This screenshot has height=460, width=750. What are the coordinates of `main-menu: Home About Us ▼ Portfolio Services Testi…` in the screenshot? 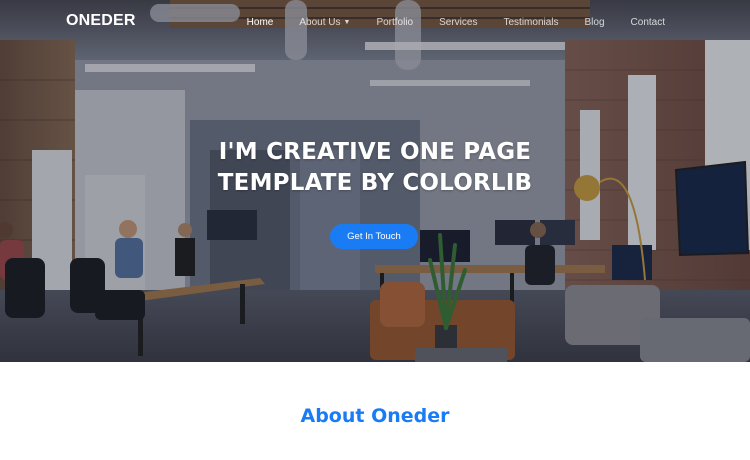 It's located at (443, 22).